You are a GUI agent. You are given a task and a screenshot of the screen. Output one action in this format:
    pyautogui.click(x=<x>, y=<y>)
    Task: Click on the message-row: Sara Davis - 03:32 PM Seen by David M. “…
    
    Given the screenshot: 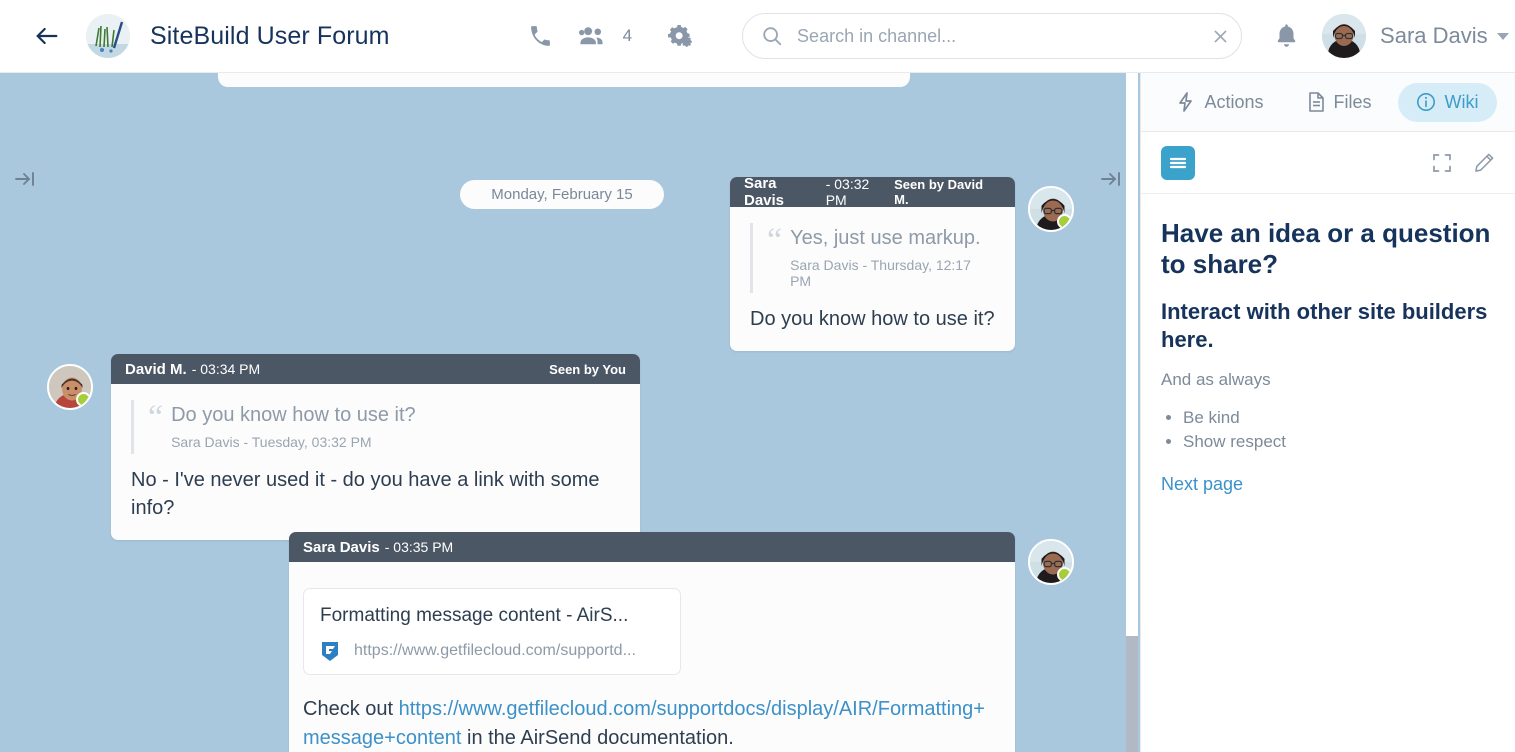 What is the action you would take?
    pyautogui.click(x=872, y=264)
    